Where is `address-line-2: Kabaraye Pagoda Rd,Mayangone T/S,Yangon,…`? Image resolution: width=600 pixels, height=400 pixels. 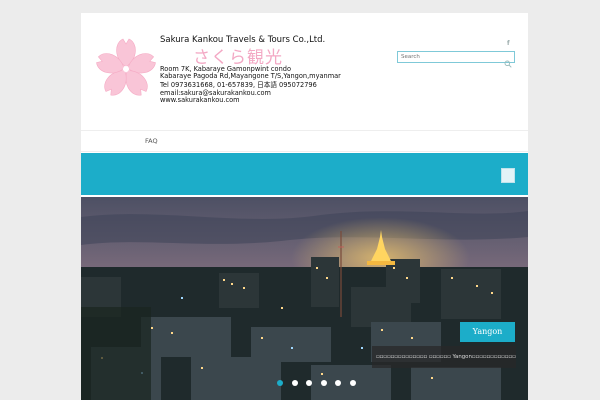 address-line-2: Kabaraye Pagoda Rd,Mayangone T/S,Yangon,… is located at coordinates (250, 76).